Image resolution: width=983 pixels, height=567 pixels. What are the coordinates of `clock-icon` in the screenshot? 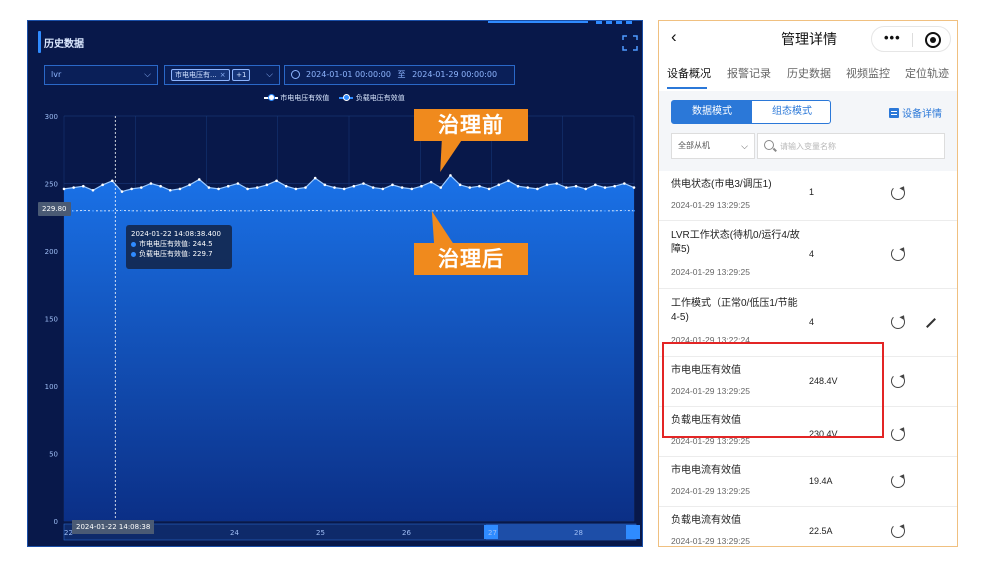 It's located at (295, 74).